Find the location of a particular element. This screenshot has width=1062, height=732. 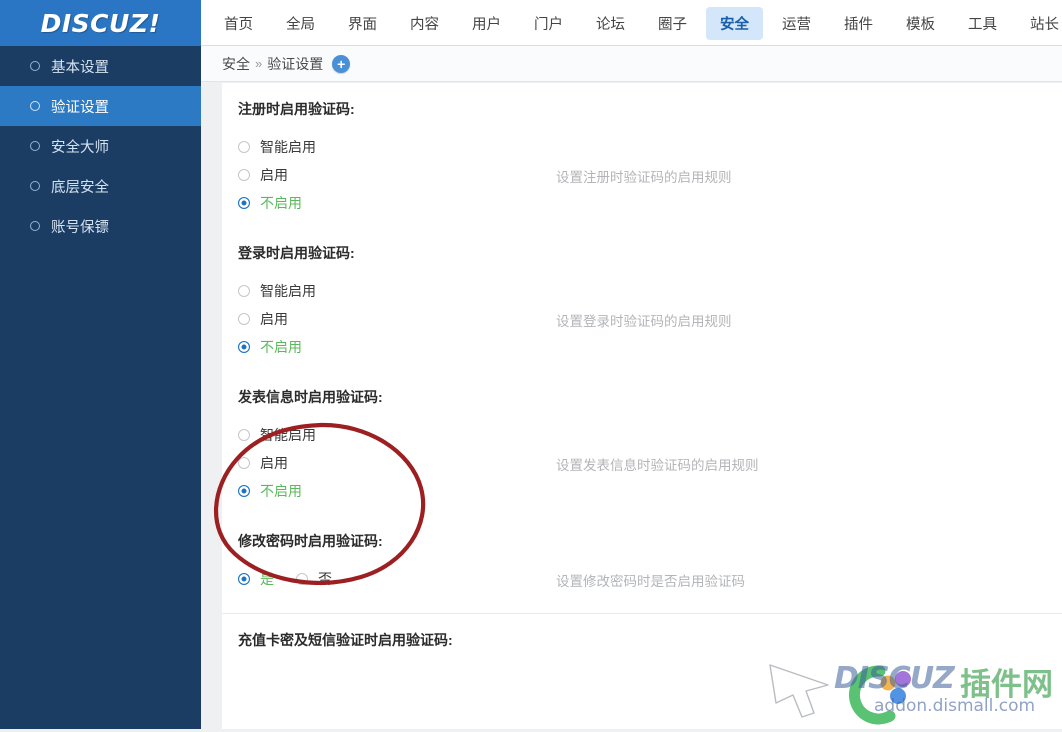

tab-10: 插件 is located at coordinates (858, 23).